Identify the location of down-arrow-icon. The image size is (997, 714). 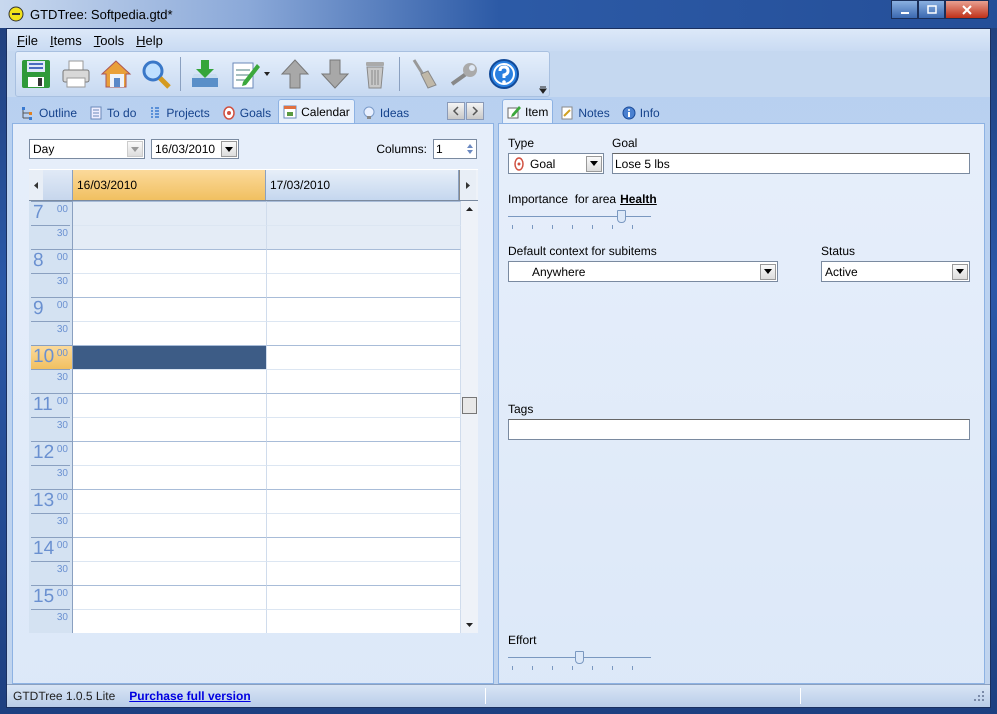
(335, 74).